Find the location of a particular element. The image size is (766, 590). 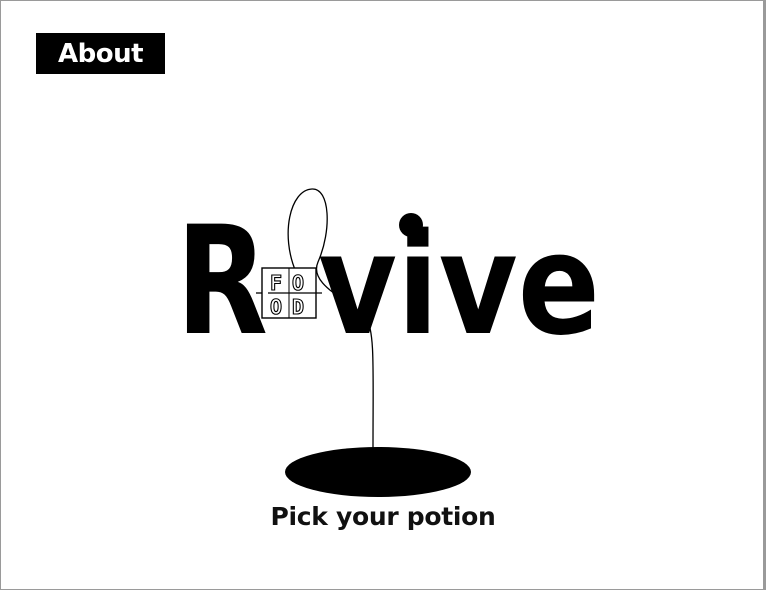

food-letter-o2: O is located at coordinates (276, 307).